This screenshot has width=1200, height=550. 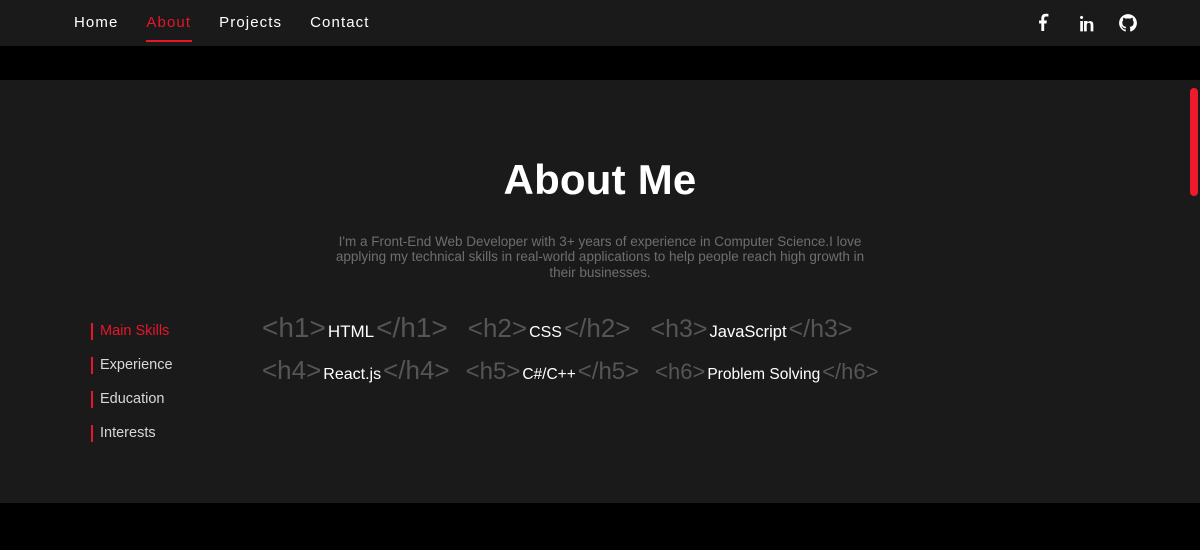 I want to click on top-navbar: Home About Projects Contact, so click(x=600, y=23).